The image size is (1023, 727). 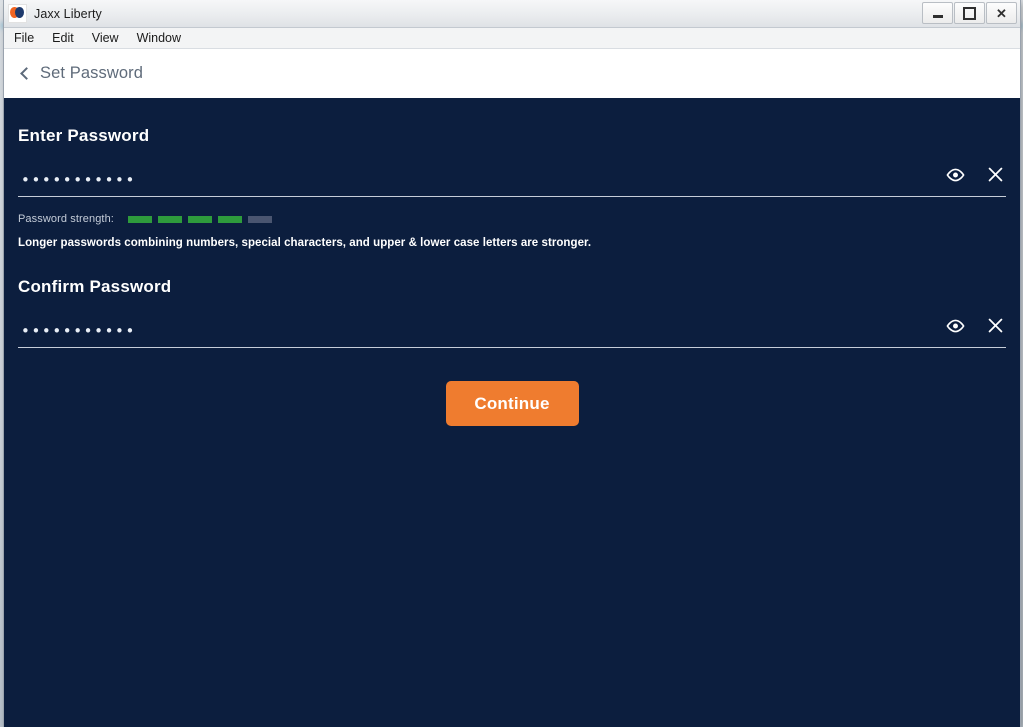 I want to click on maximize-icon, so click(x=969, y=13).